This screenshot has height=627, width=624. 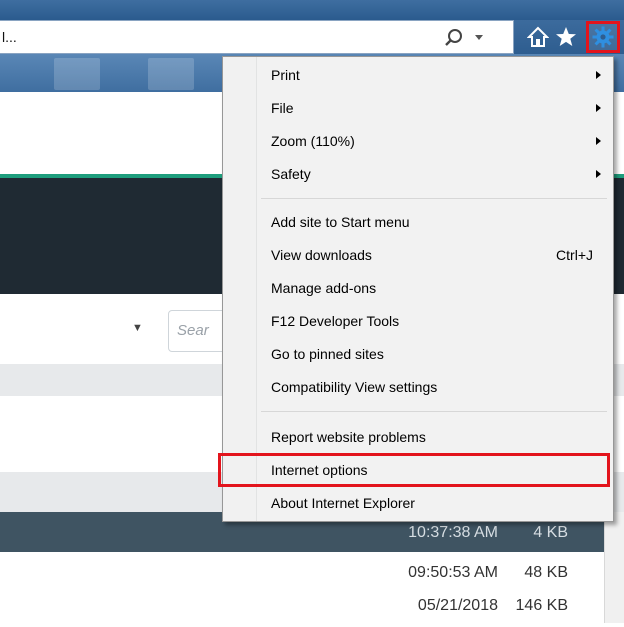 I want to click on gear-icon, so click(x=603, y=37).